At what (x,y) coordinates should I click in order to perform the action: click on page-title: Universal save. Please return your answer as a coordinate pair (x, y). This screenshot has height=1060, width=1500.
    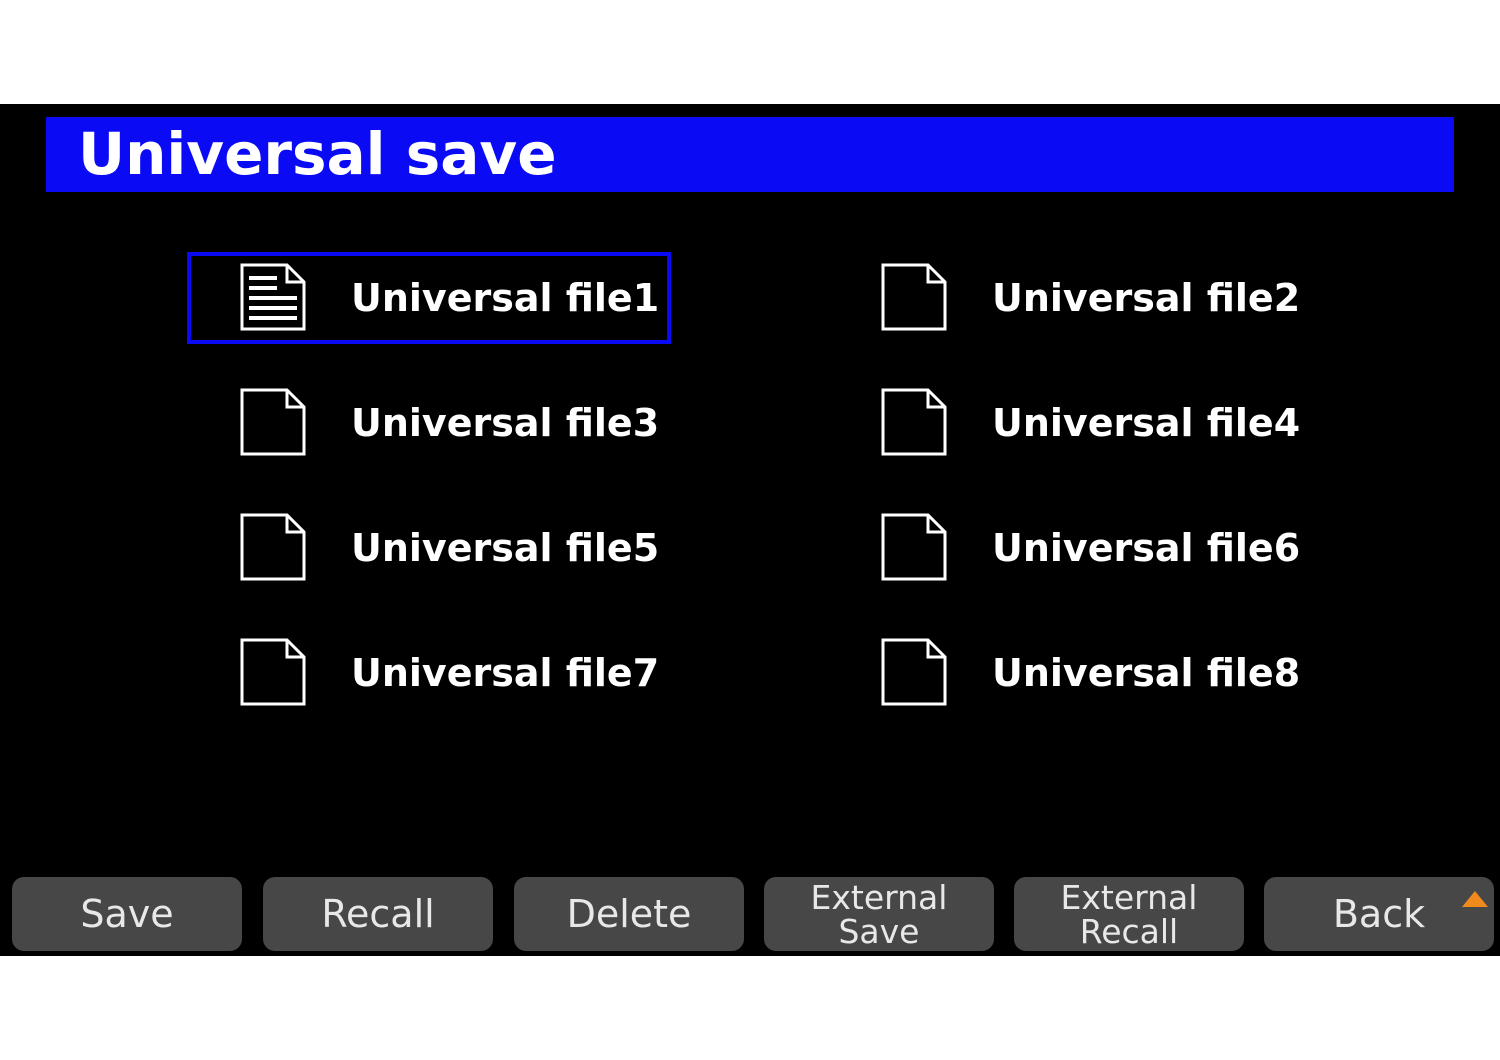
    Looking at the image, I should click on (317, 154).